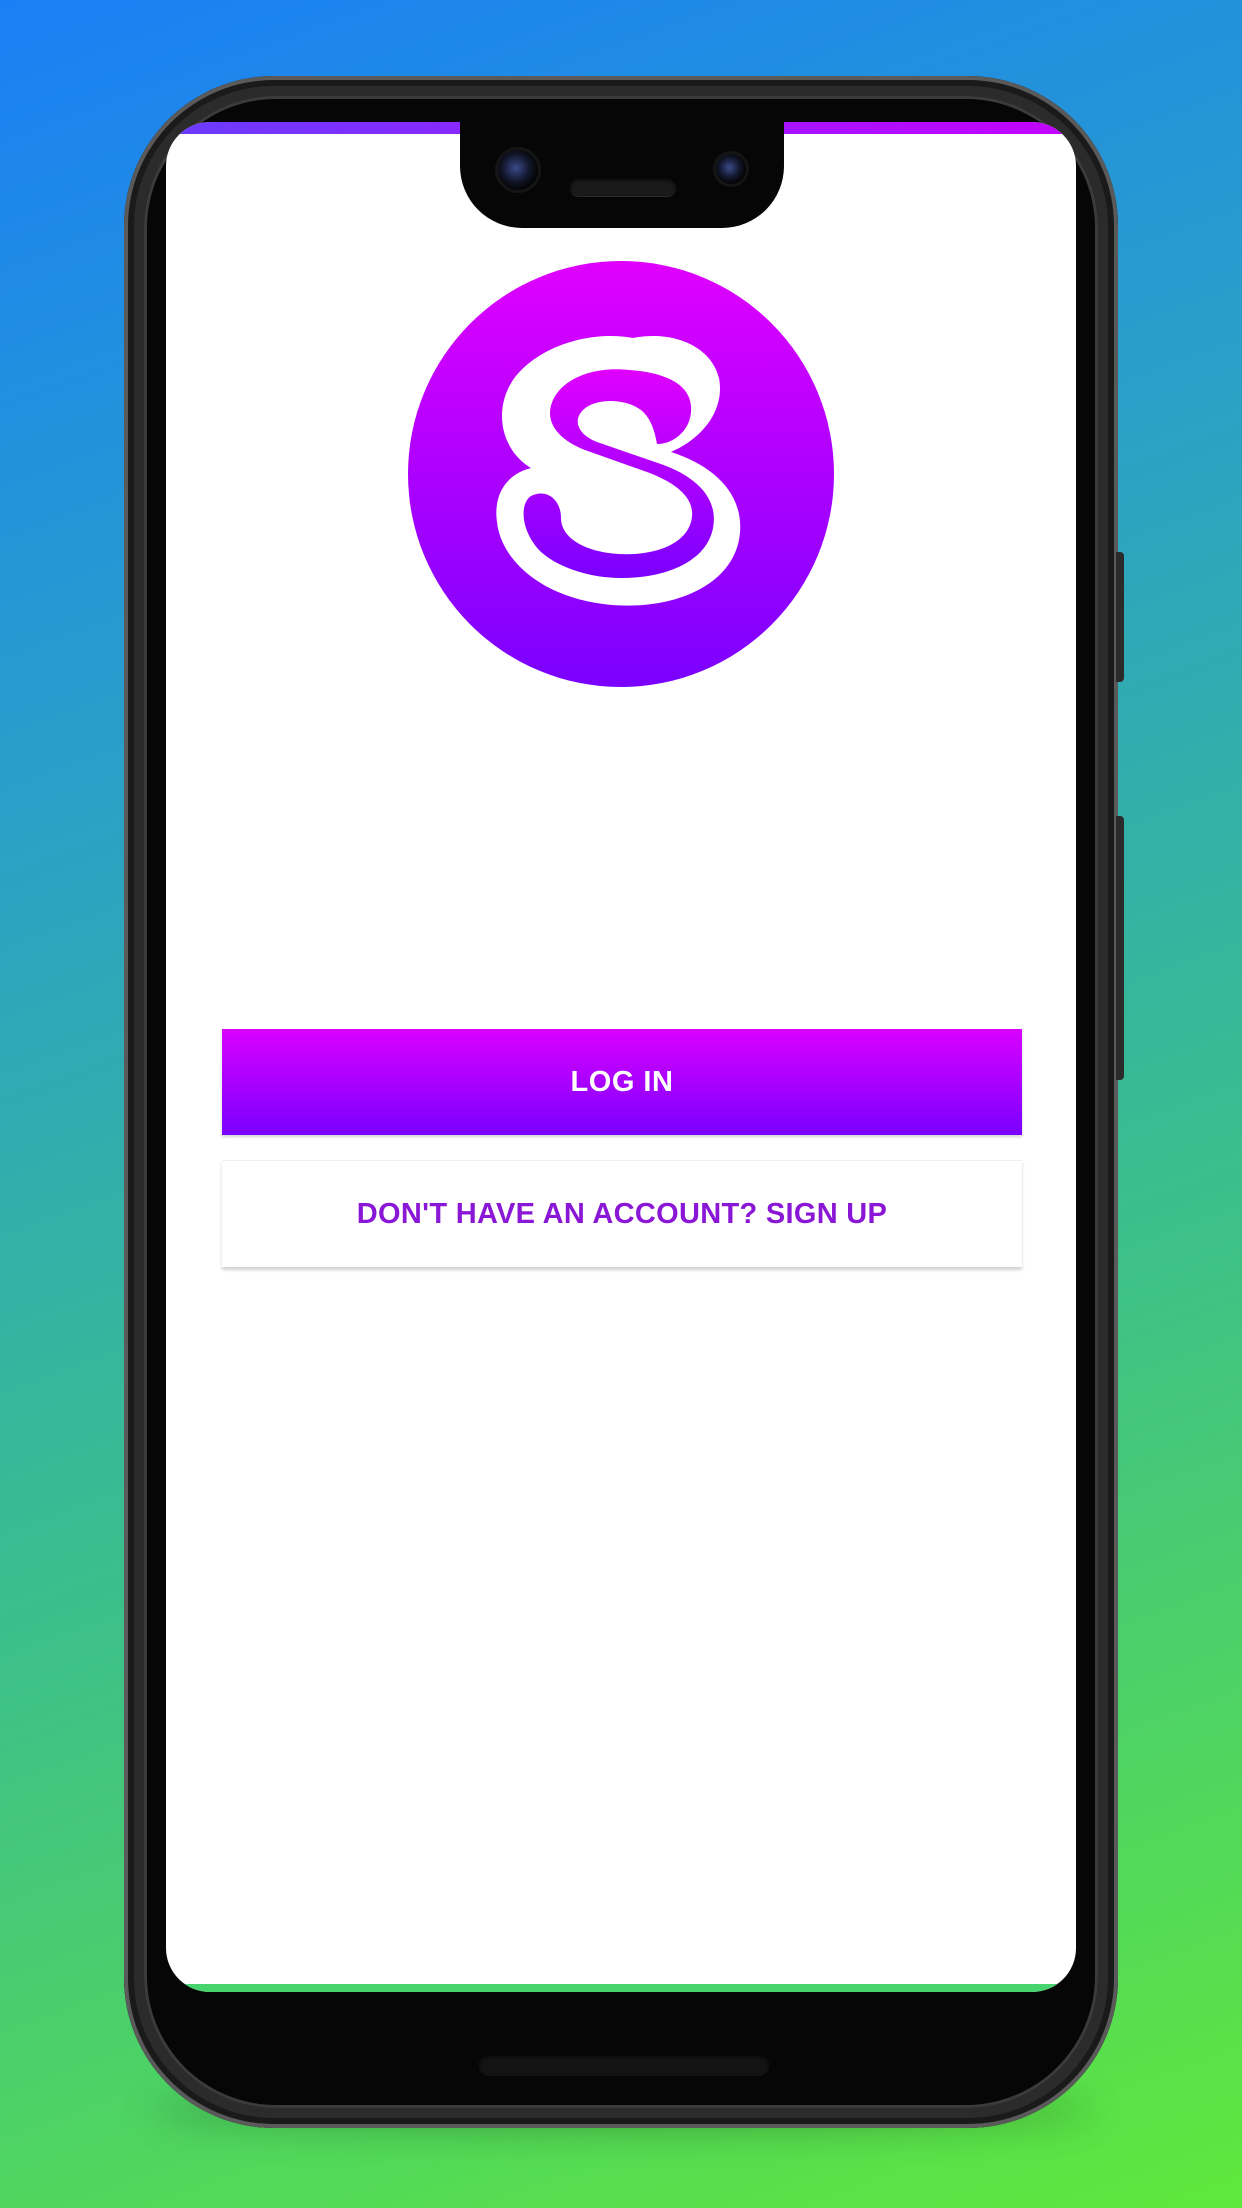  I want to click on camera-notch, so click(622, 169).